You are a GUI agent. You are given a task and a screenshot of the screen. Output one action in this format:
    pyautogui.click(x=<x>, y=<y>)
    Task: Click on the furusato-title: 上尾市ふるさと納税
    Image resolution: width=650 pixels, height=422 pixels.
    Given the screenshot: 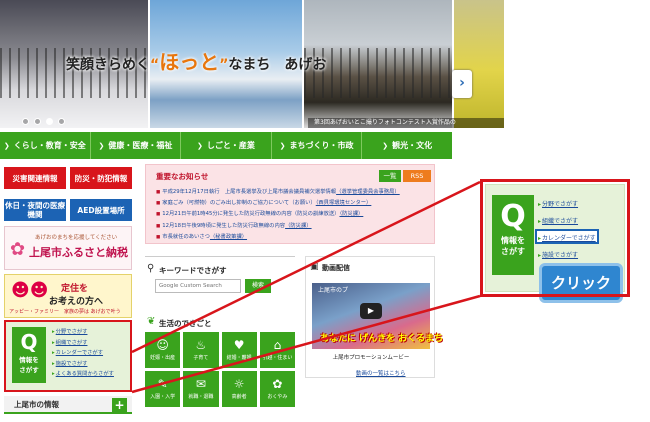 What is the action you would take?
    pyautogui.click(x=78, y=252)
    